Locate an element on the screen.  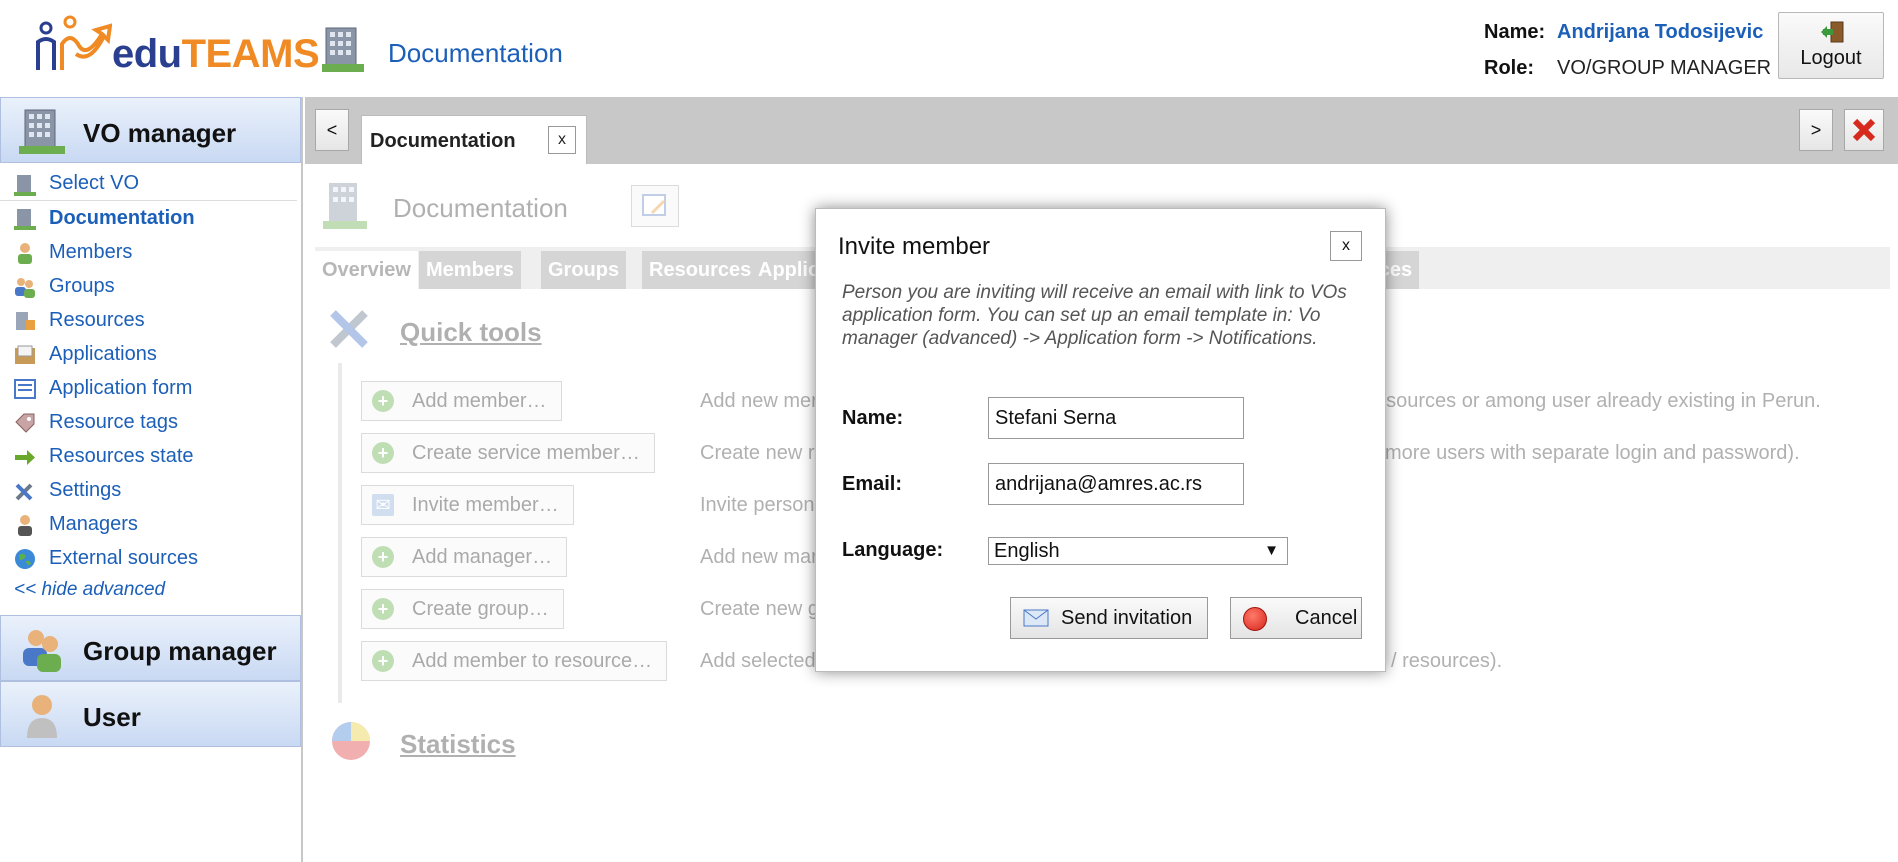
send-invitation-label: Send invitation is located at coordinates (1127, 618).